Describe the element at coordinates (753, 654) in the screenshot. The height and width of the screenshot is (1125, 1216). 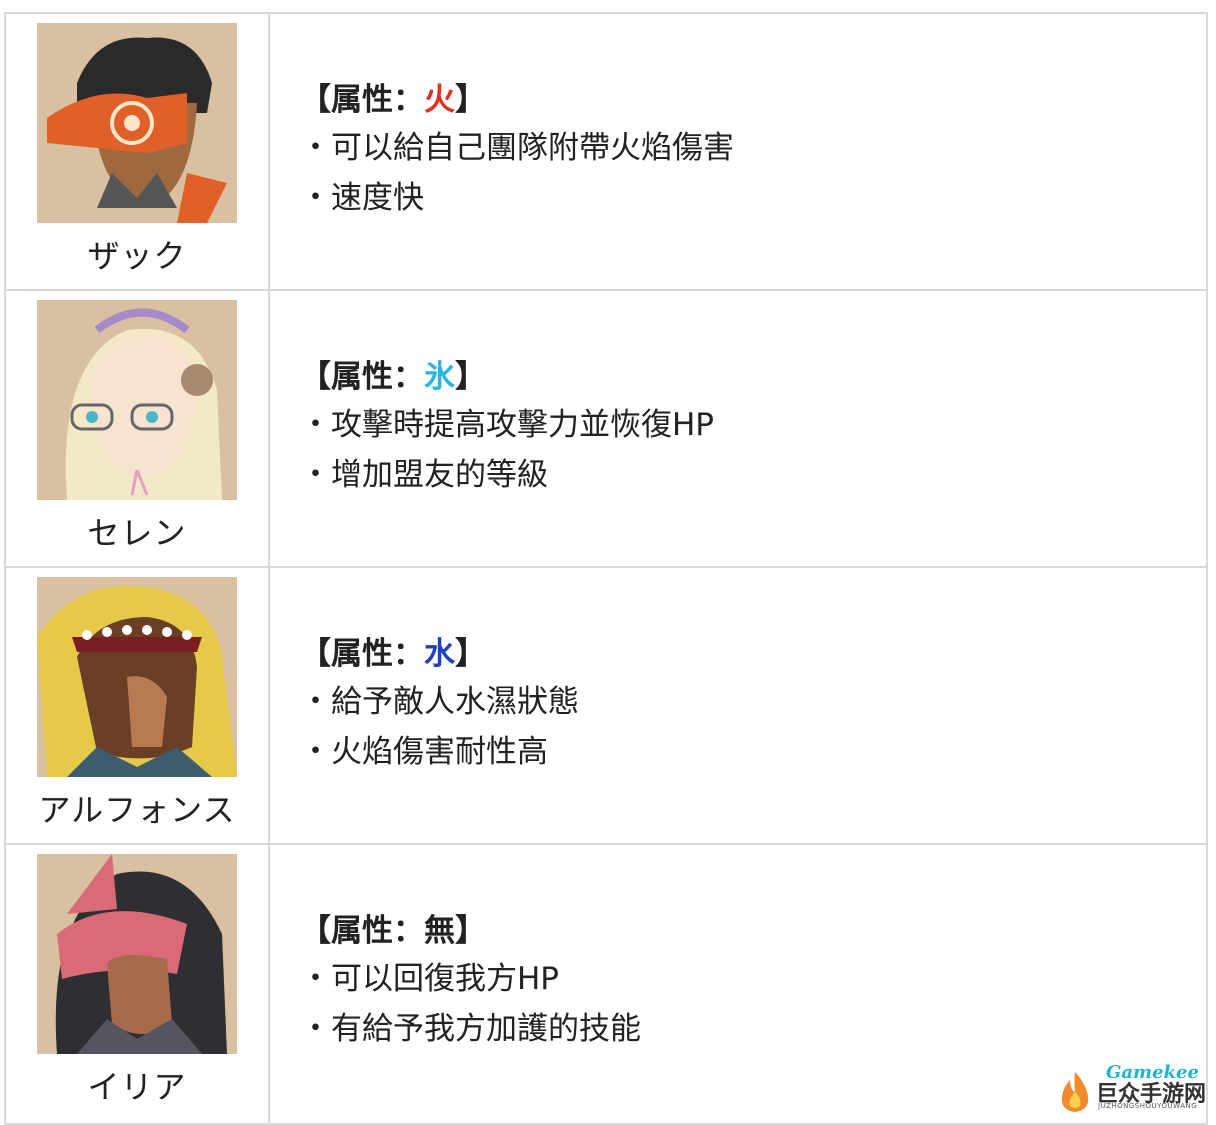
I see `attribute-line: 【属性：水】` at that location.